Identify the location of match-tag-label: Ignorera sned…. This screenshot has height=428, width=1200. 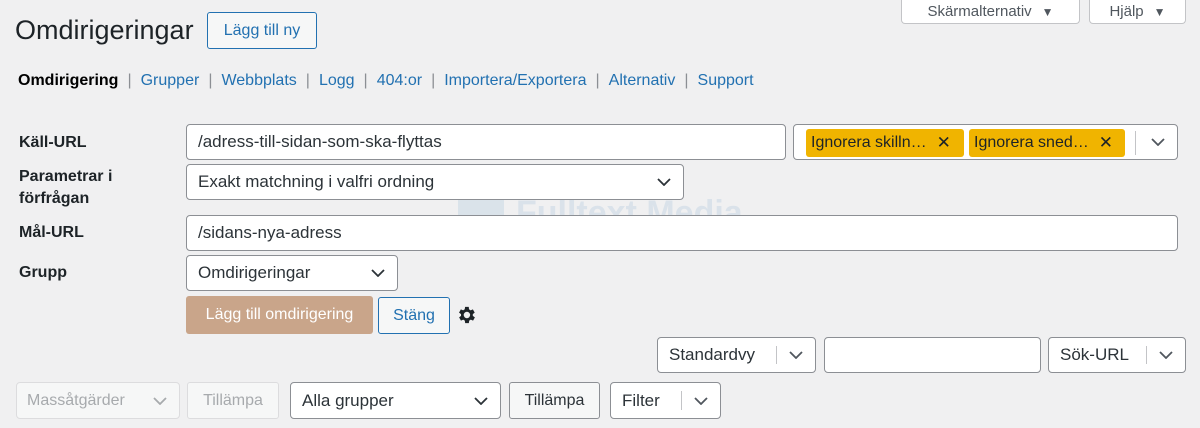
(1031, 142).